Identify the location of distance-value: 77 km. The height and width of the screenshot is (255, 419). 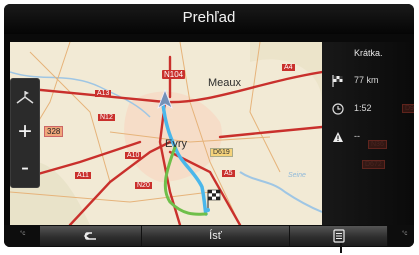
(366, 80).